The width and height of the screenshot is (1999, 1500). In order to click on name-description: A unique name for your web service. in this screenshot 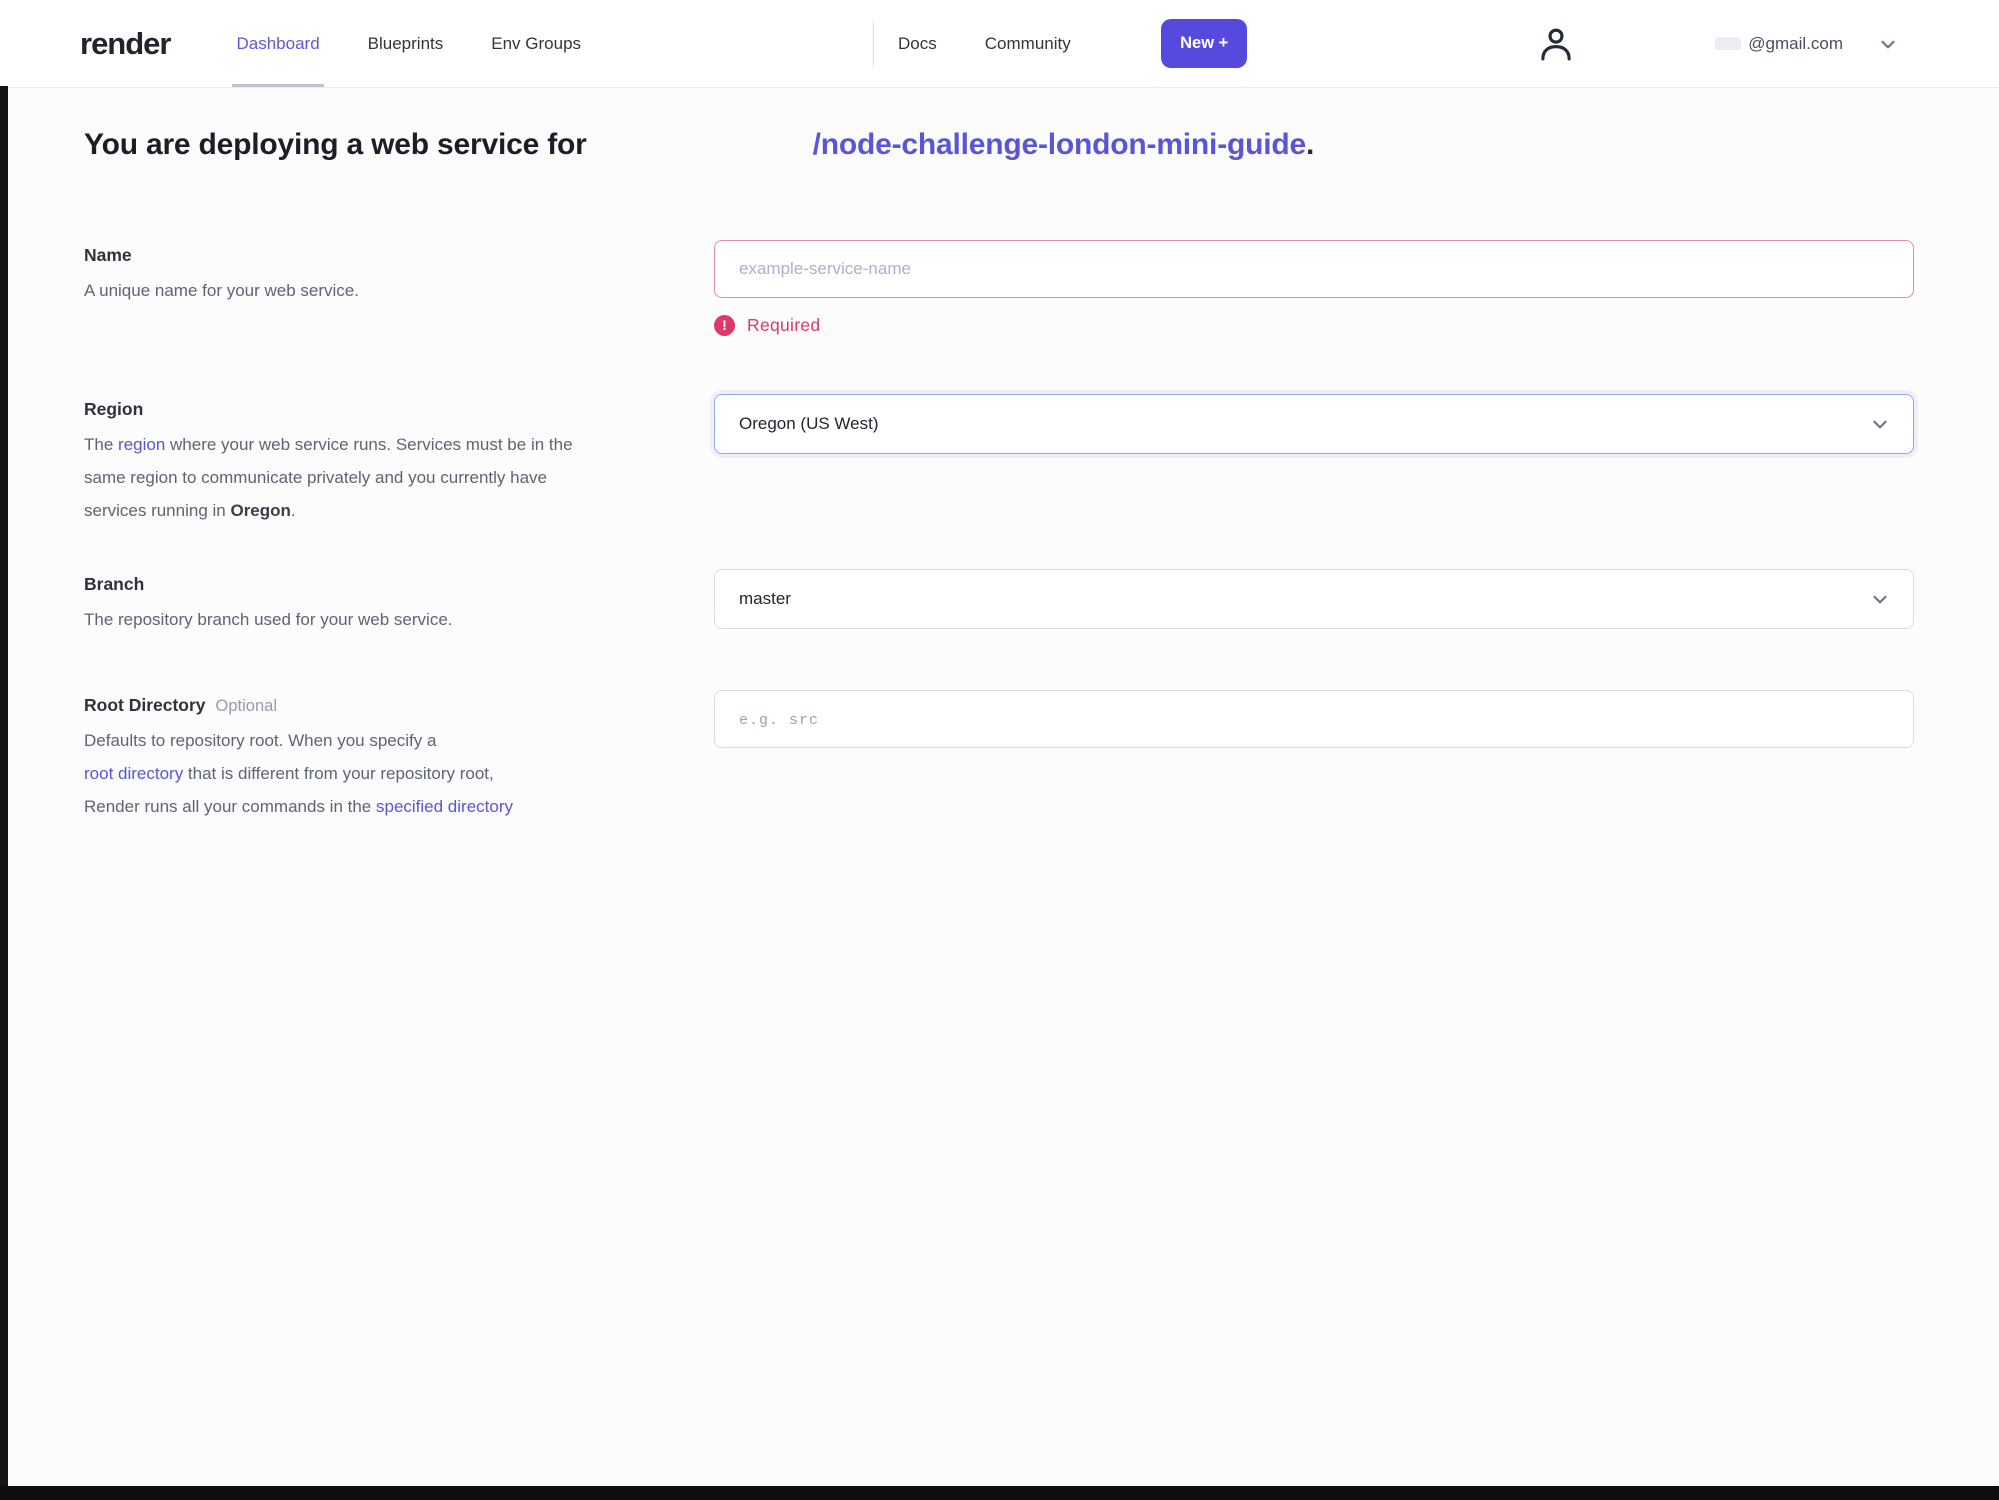, I will do `click(221, 290)`.